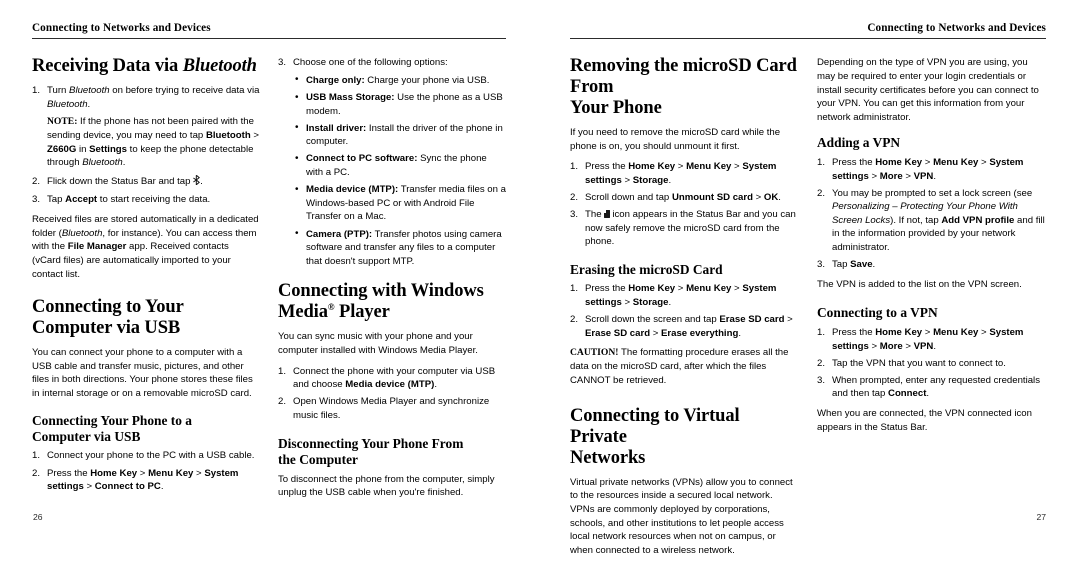 The width and height of the screenshot is (1080, 565). I want to click on page-number-right: 27, so click(1041, 517).